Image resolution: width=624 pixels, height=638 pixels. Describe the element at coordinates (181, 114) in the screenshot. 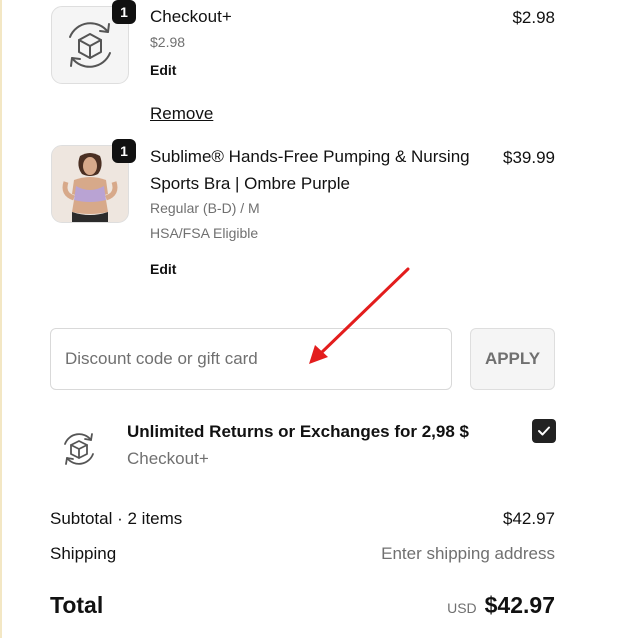

I see `remove-link: Remove` at that location.